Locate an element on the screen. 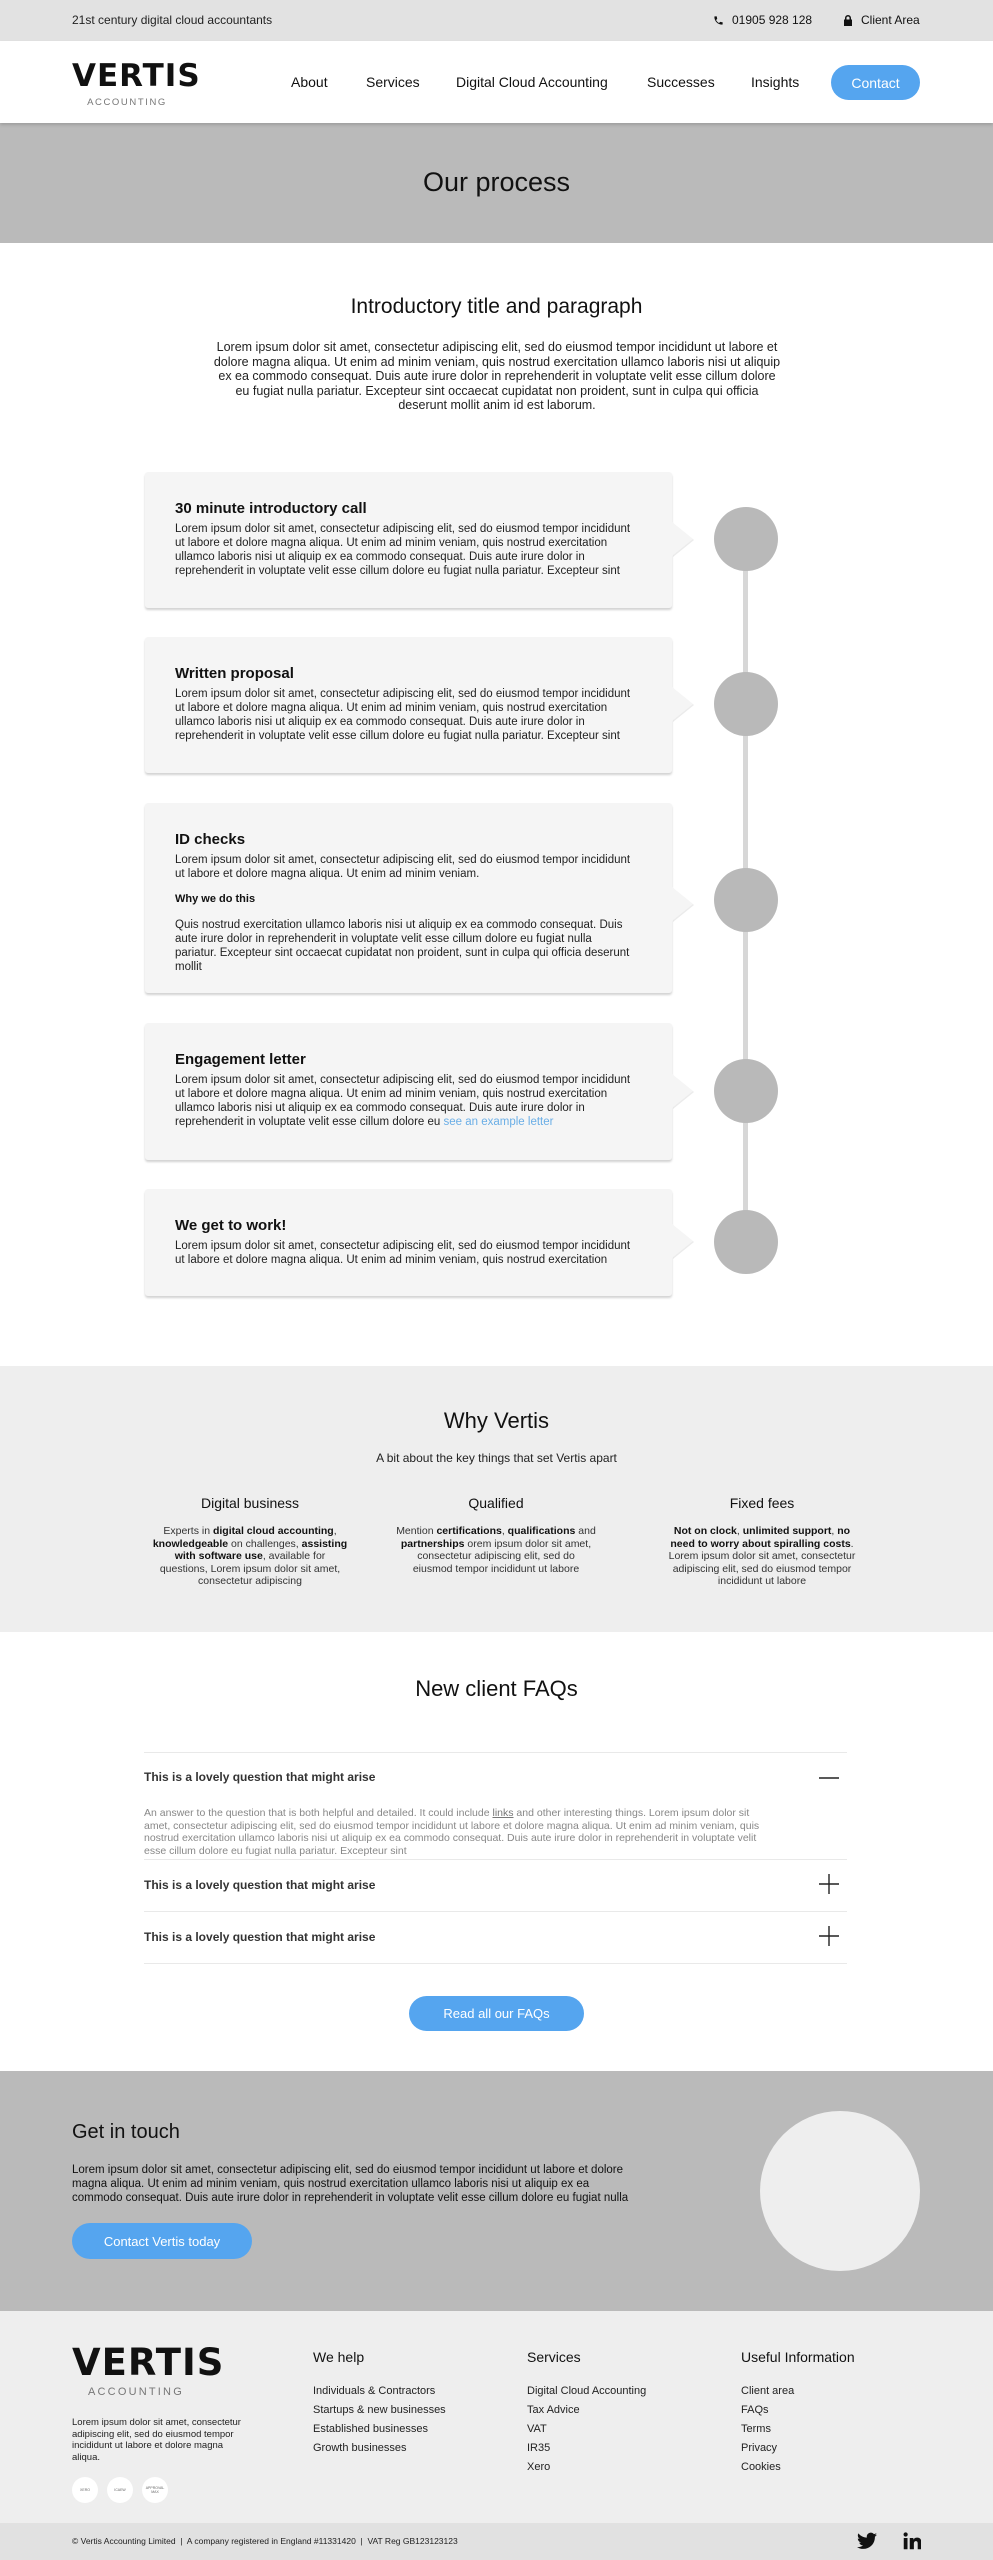  contact-vertis-button: Contact Vertis today is located at coordinates (162, 2241).